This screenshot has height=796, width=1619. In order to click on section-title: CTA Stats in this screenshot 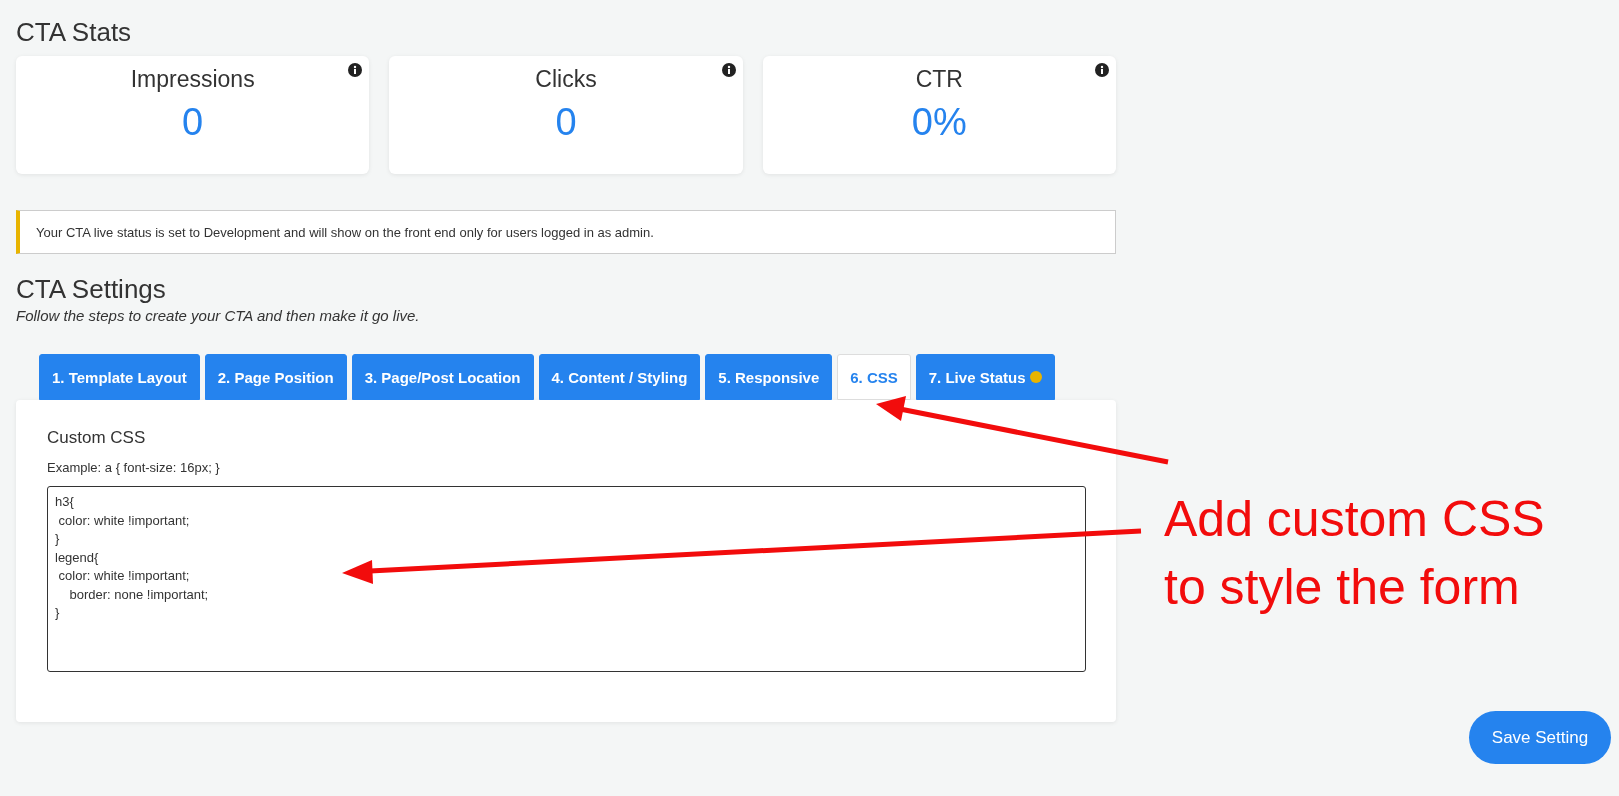, I will do `click(74, 32)`.